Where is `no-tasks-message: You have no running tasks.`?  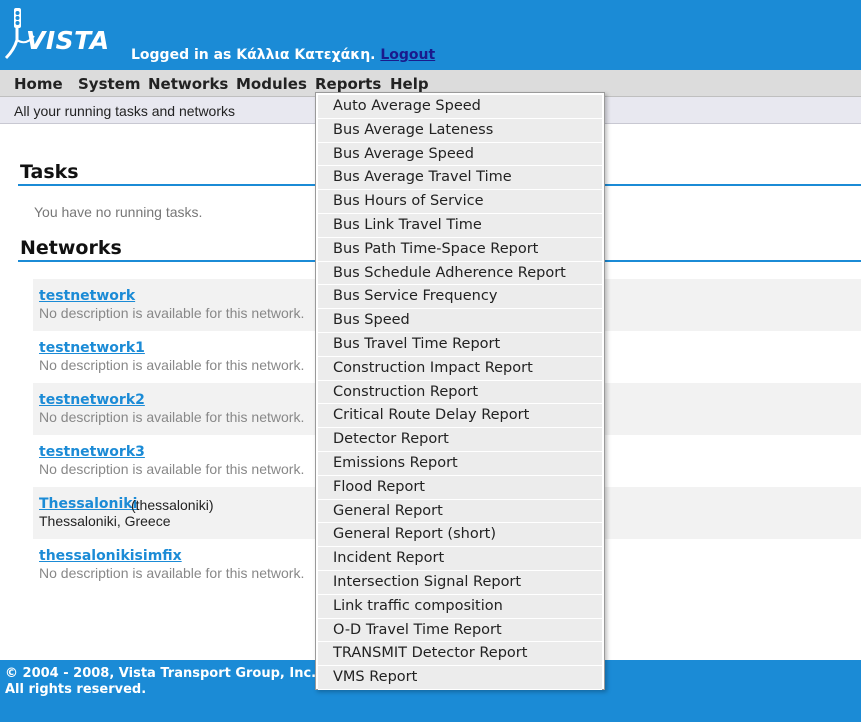
no-tasks-message: You have no running tasks. is located at coordinates (118, 212).